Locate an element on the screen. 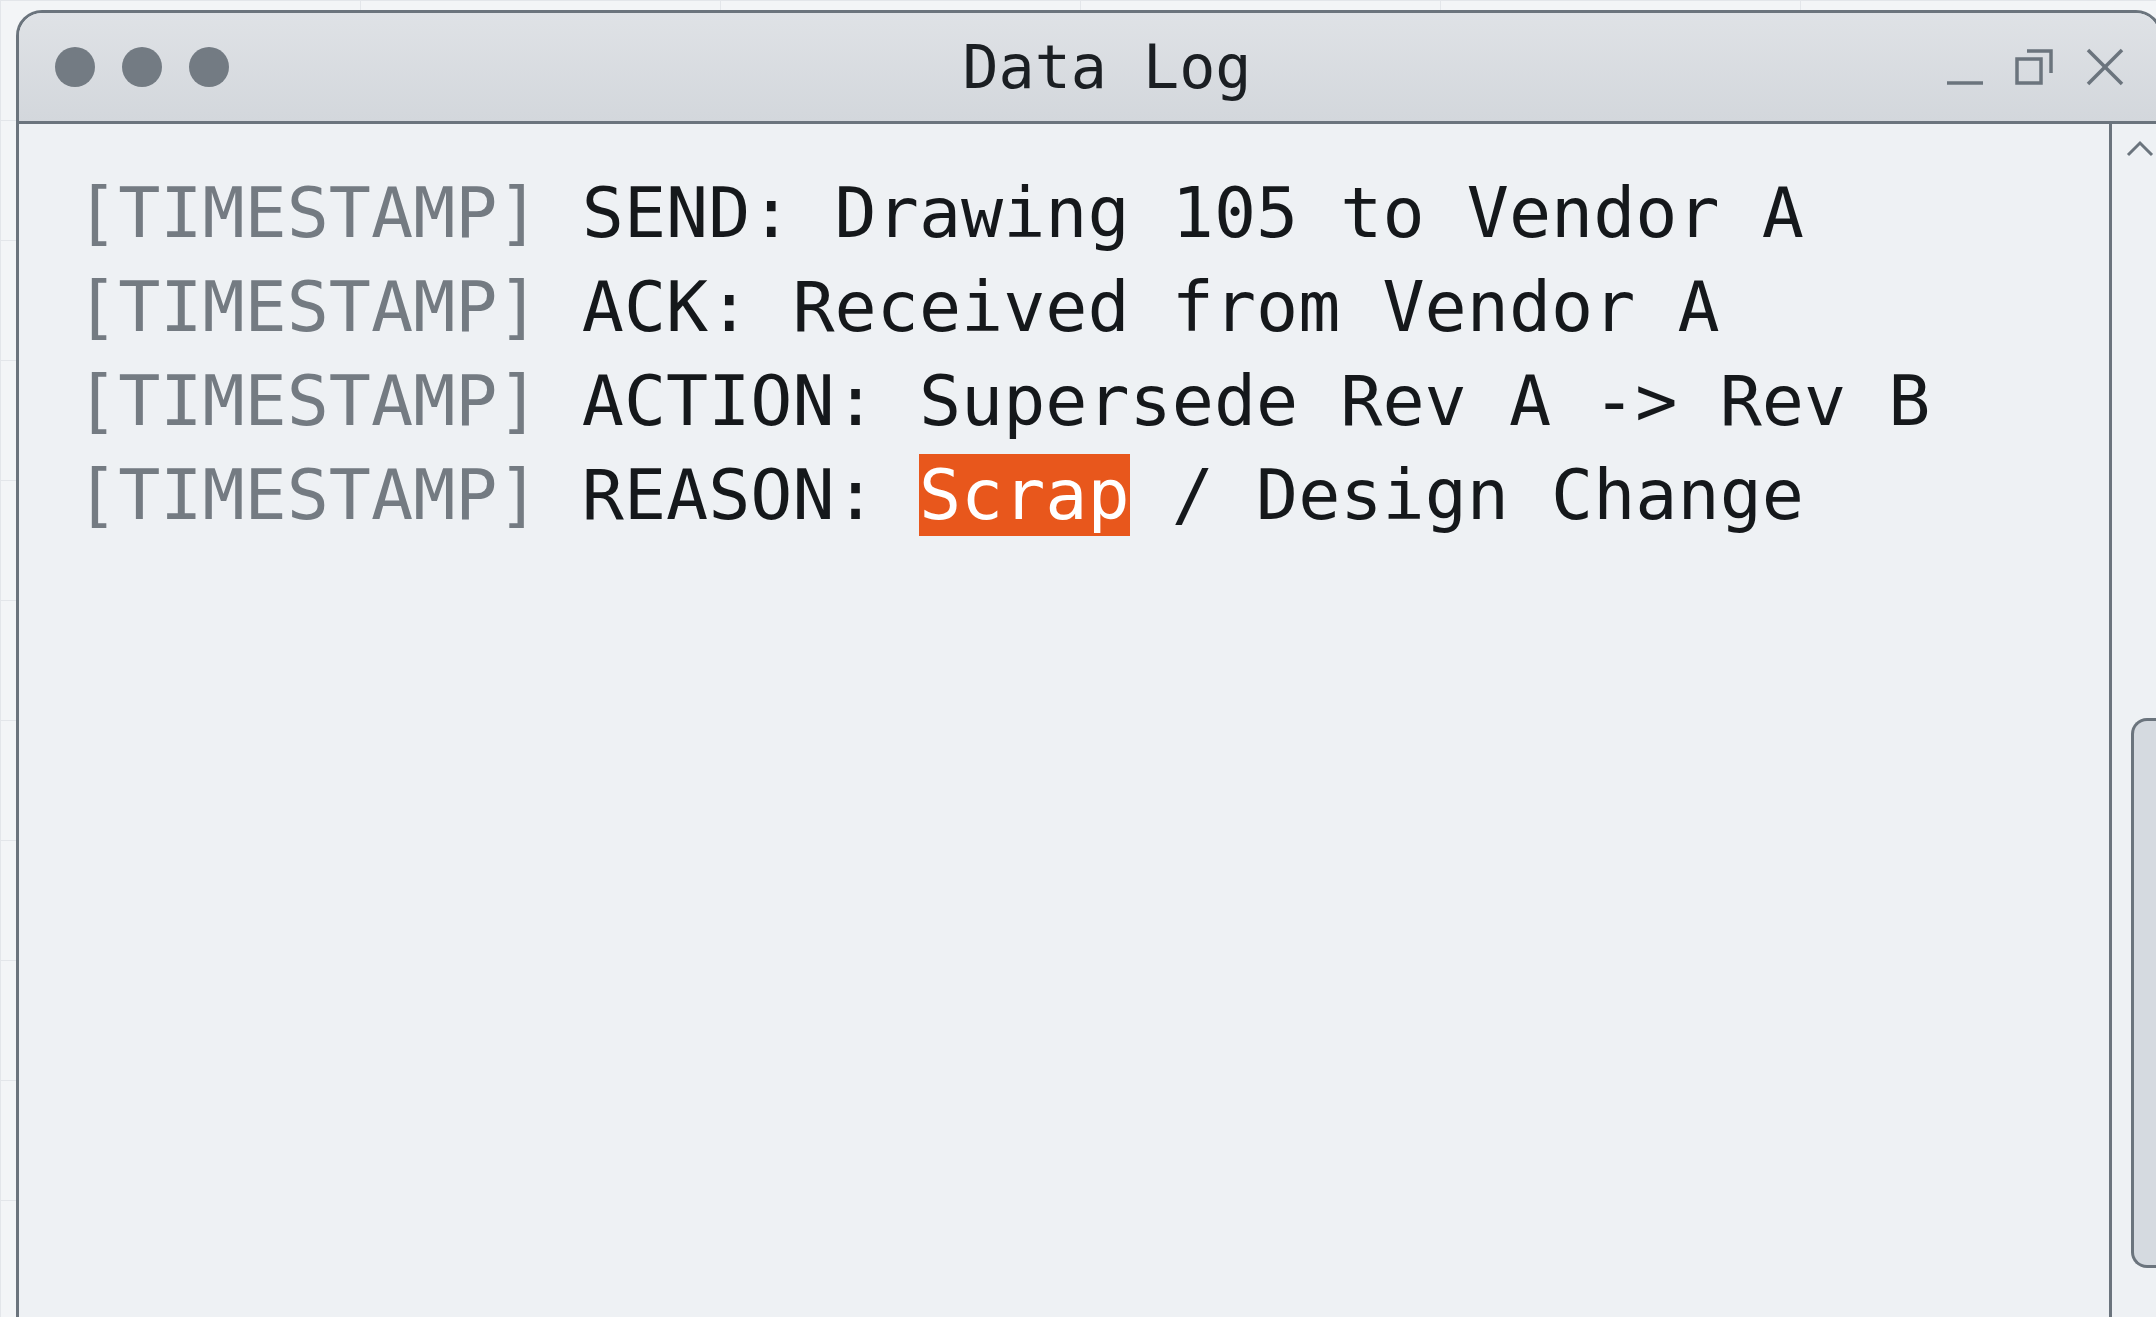  scroll-thumb is located at coordinates (2143, 993).